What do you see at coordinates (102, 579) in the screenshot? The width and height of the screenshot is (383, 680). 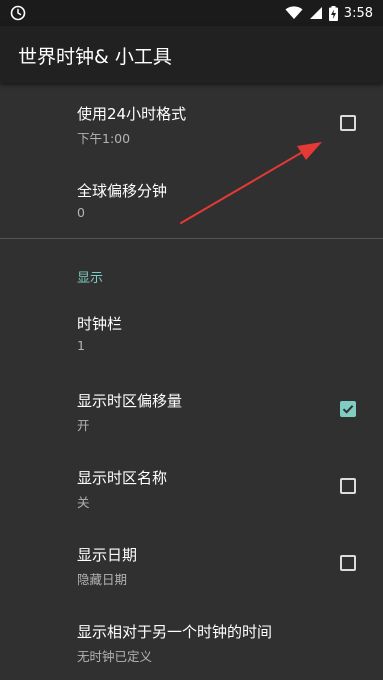 I see `pref-summary: 隐藏日期` at bounding box center [102, 579].